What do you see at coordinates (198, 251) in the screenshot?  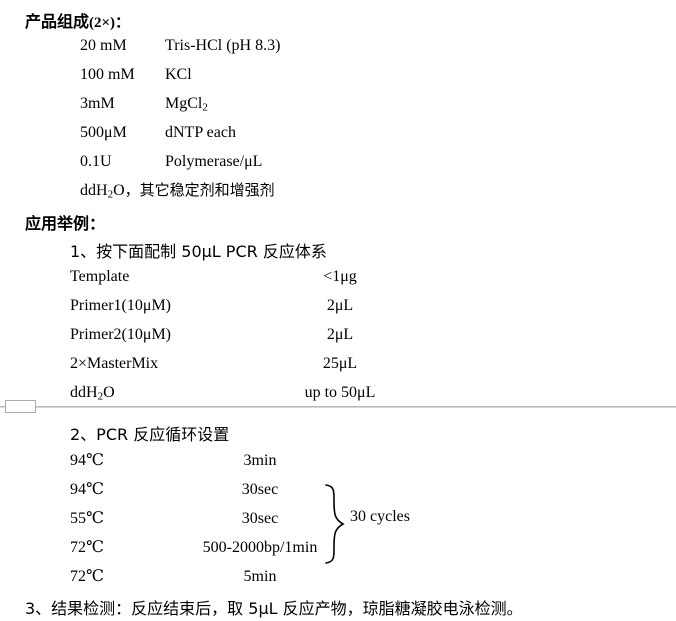 I see `application-step1-title: 1、按下面配制 50μL PCR 反应体系` at bounding box center [198, 251].